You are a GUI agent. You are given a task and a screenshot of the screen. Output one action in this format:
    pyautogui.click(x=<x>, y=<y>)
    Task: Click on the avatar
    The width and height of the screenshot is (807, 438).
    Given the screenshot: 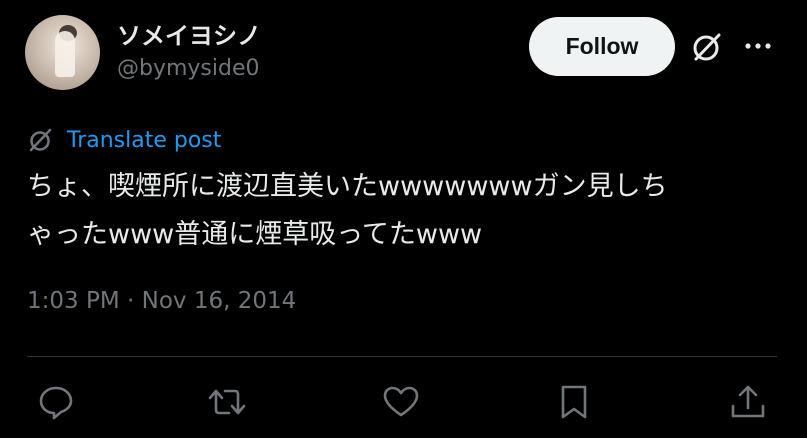 What is the action you would take?
    pyautogui.click(x=62, y=52)
    